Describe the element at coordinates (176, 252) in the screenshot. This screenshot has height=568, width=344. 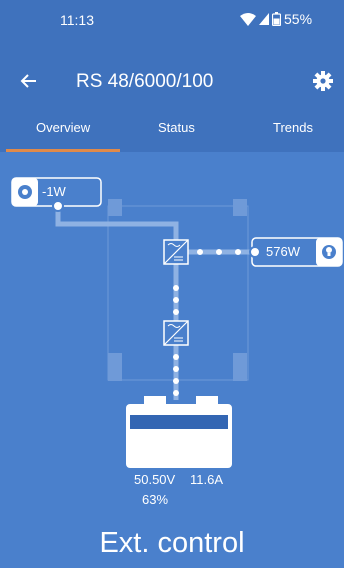
I see `converter-icon-upper` at that location.